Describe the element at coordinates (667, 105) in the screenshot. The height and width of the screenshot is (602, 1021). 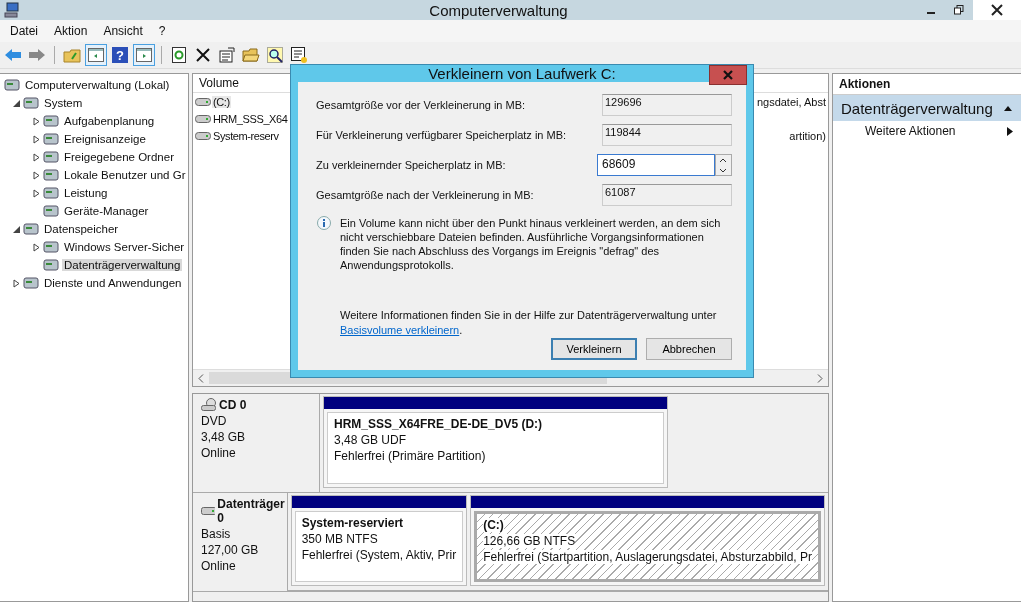
I see `readonly-field: 129696` at that location.